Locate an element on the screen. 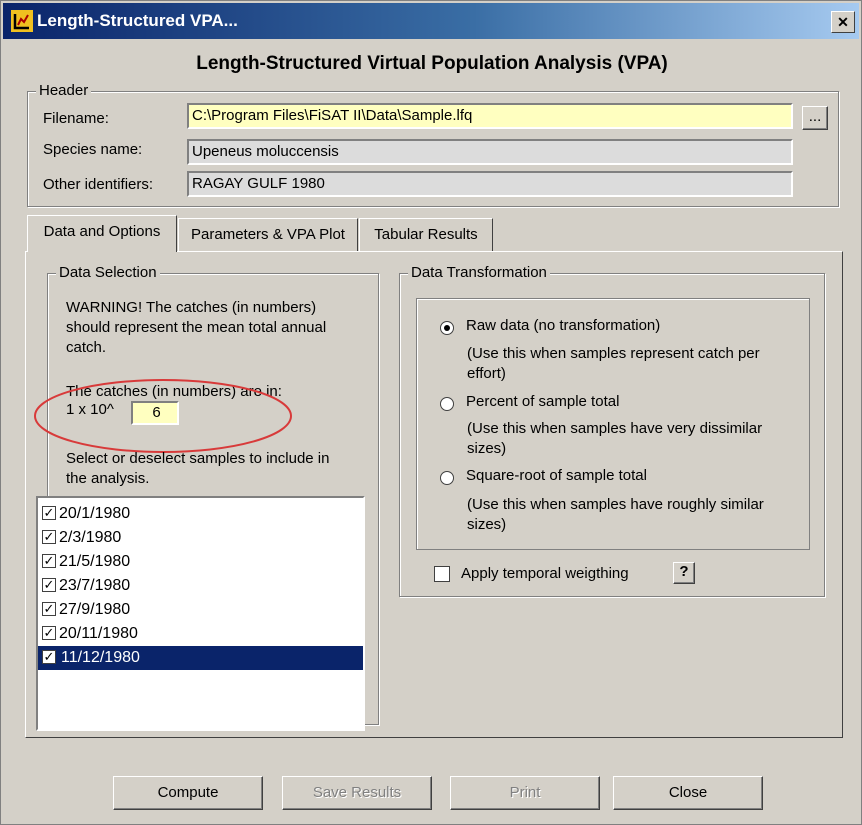 This screenshot has width=862, height=825. tab-data-and-options: Data and Options is located at coordinates (102, 233).